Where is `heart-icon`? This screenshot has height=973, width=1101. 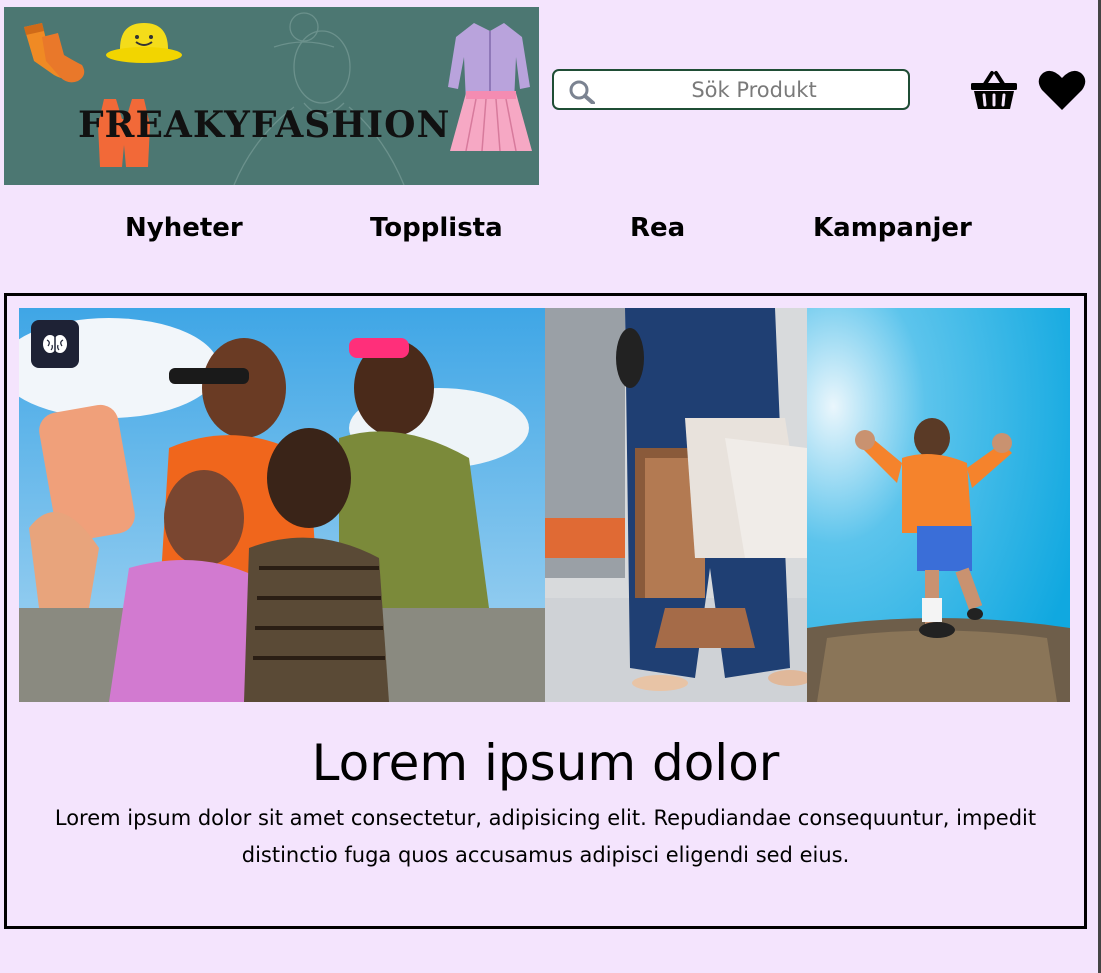
heart-icon is located at coordinates (1062, 90).